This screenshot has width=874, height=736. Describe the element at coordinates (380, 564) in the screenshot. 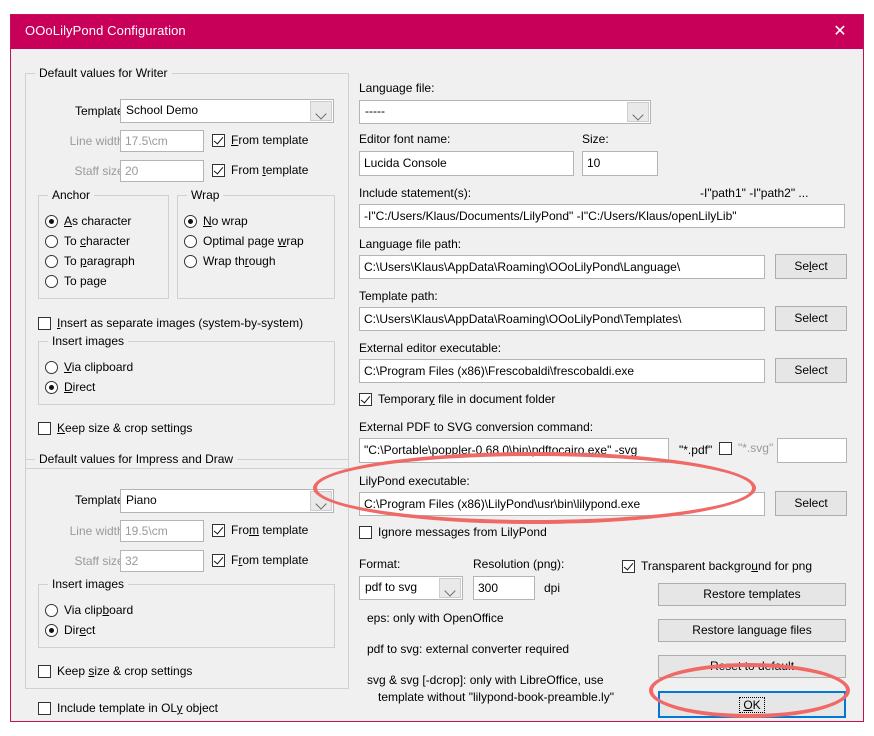

I see `format-label: Format:` at that location.